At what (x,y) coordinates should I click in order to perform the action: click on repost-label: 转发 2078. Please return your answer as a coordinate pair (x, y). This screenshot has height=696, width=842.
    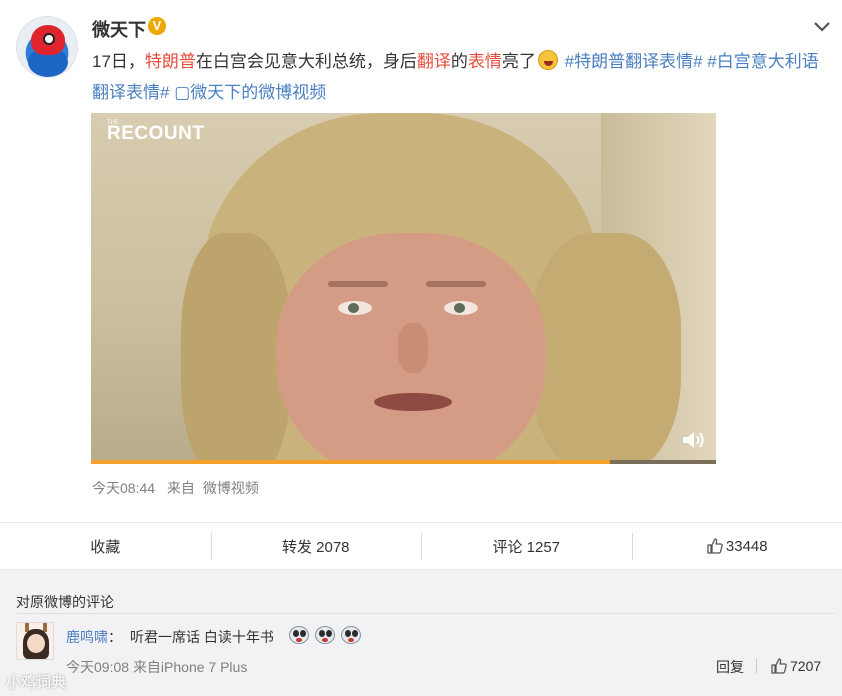
    Looking at the image, I should click on (315, 547).